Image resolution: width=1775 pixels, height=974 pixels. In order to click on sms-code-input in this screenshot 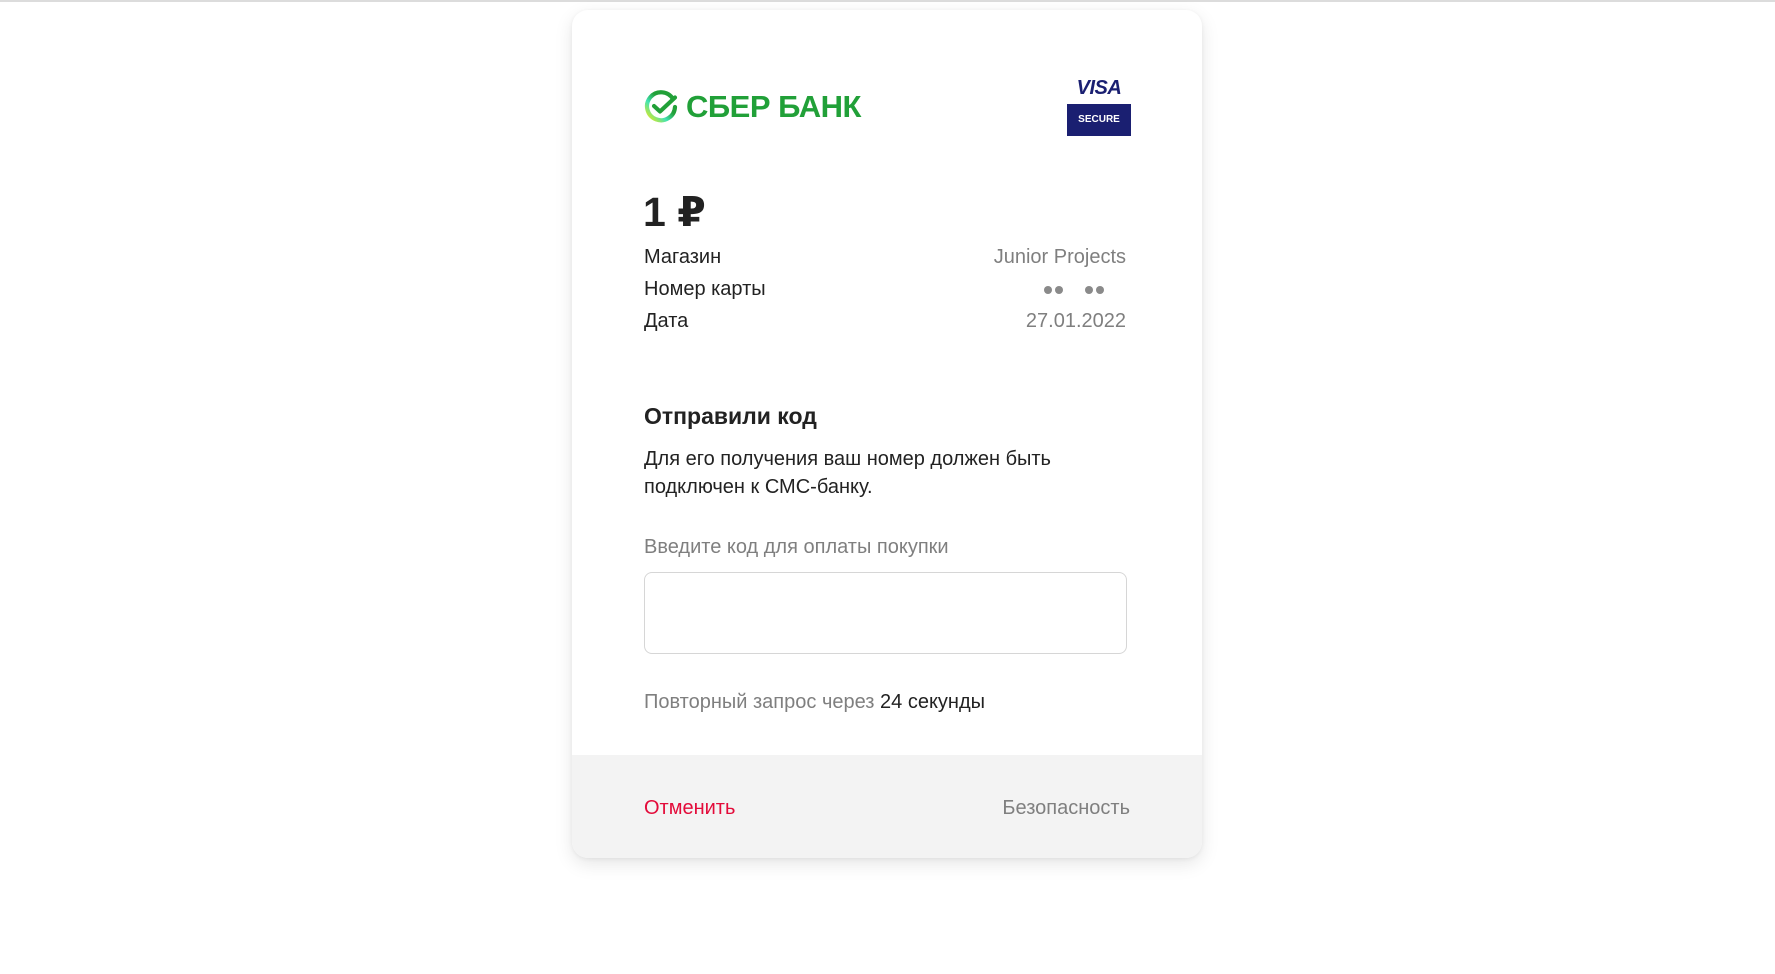, I will do `click(885, 613)`.